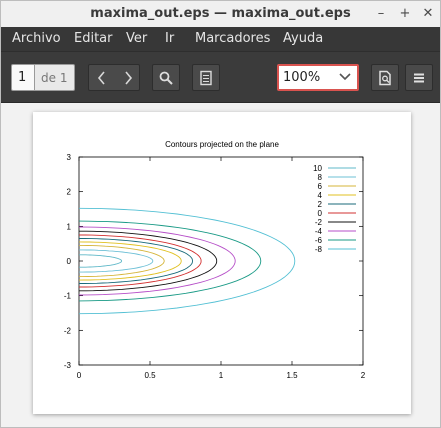  What do you see at coordinates (220, 14) in the screenshot?
I see `title-bar: maxima_out.eps — maxima_out.eps – + ✕` at bounding box center [220, 14].